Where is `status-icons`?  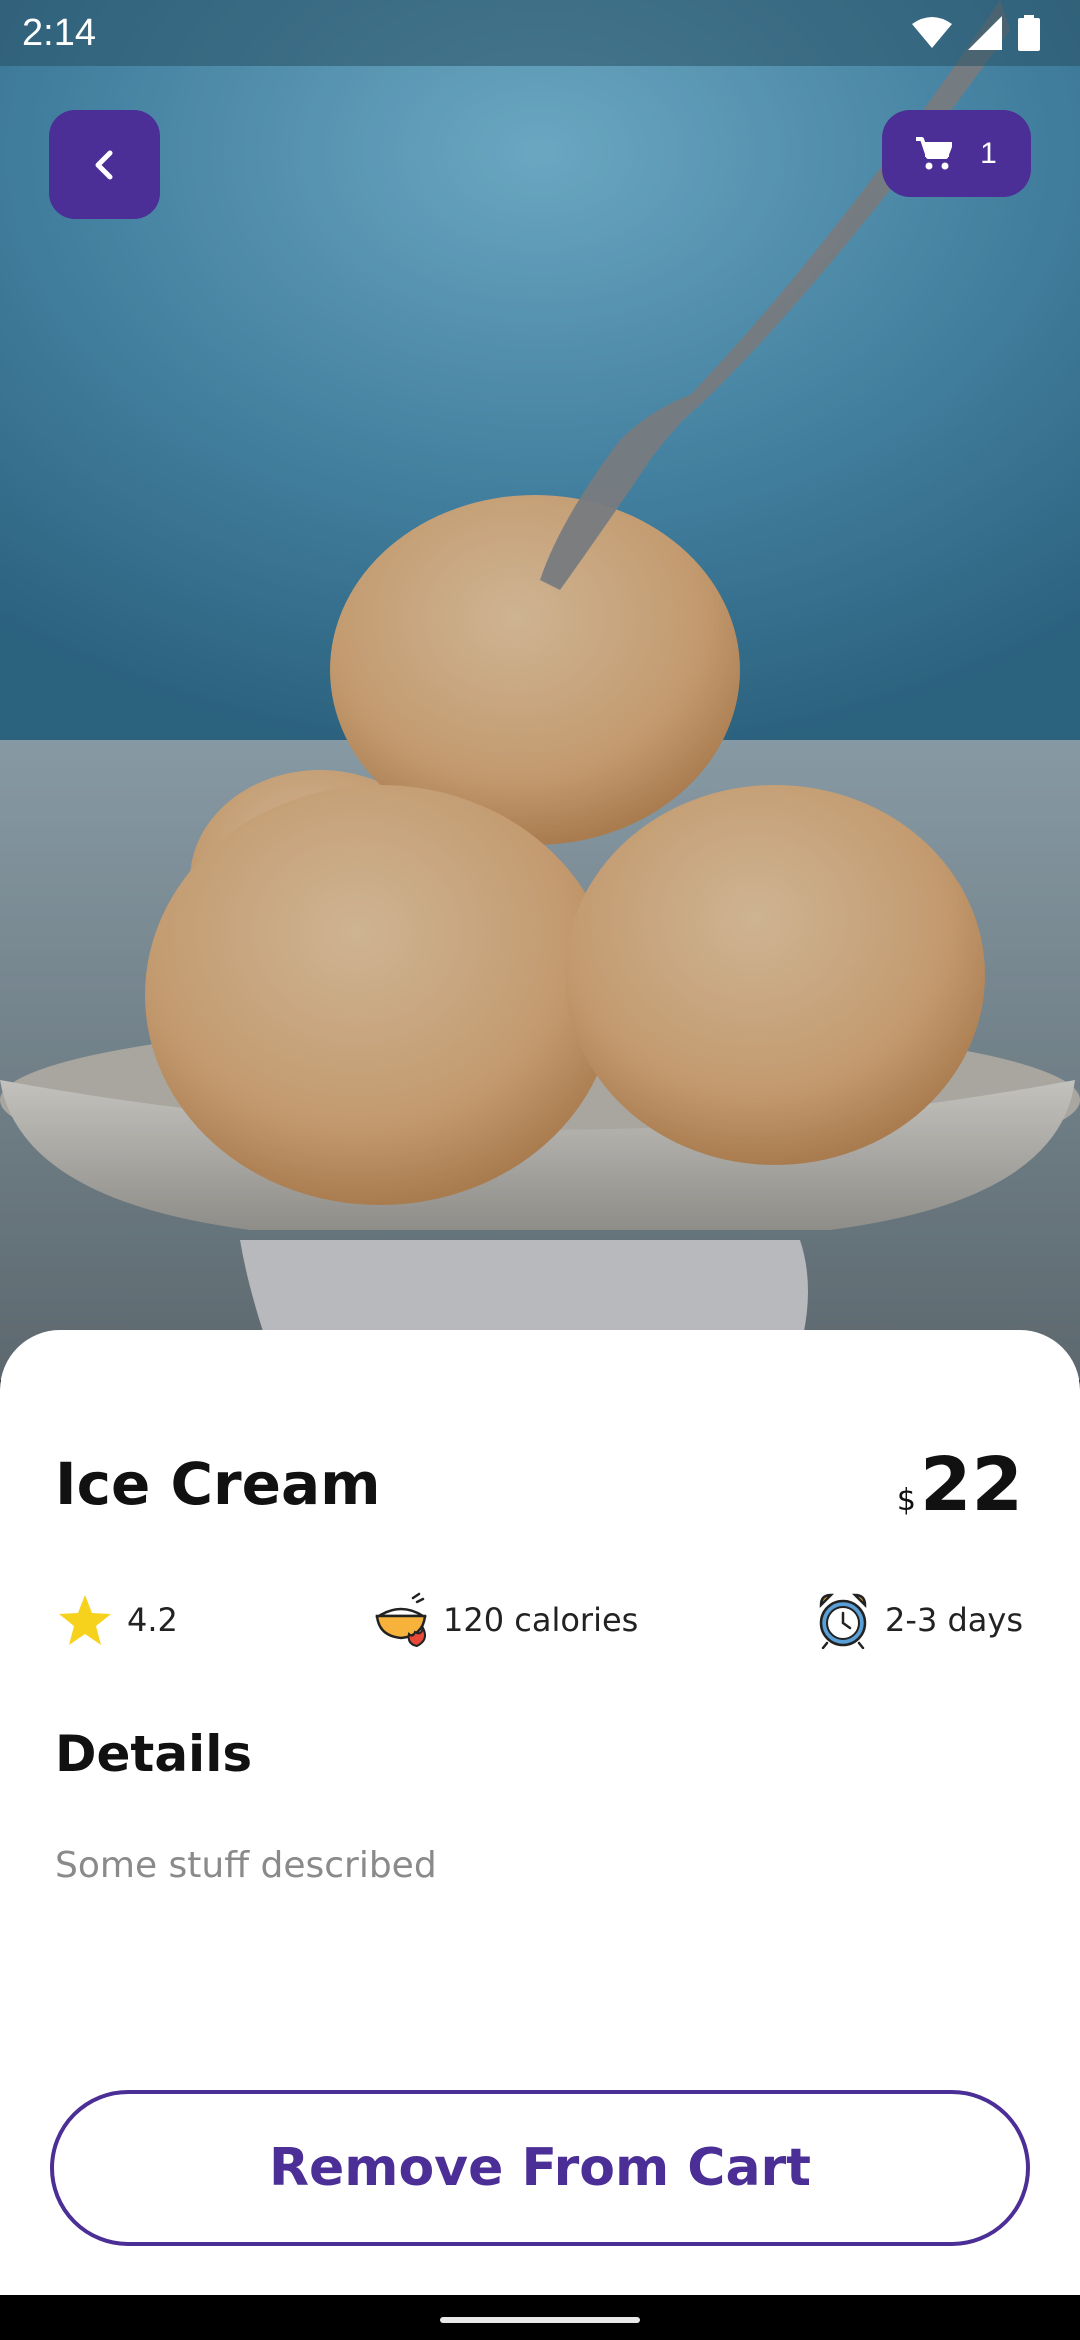 status-icons is located at coordinates (976, 33).